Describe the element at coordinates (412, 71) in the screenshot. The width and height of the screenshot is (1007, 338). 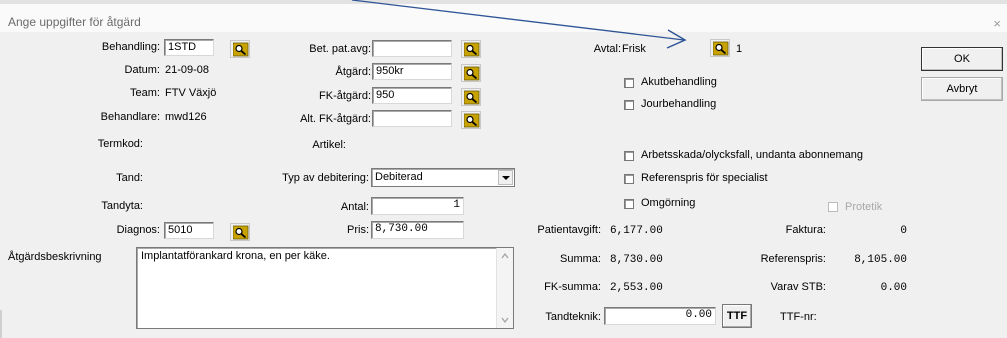
I see `atgard-input: 950kr` at that location.